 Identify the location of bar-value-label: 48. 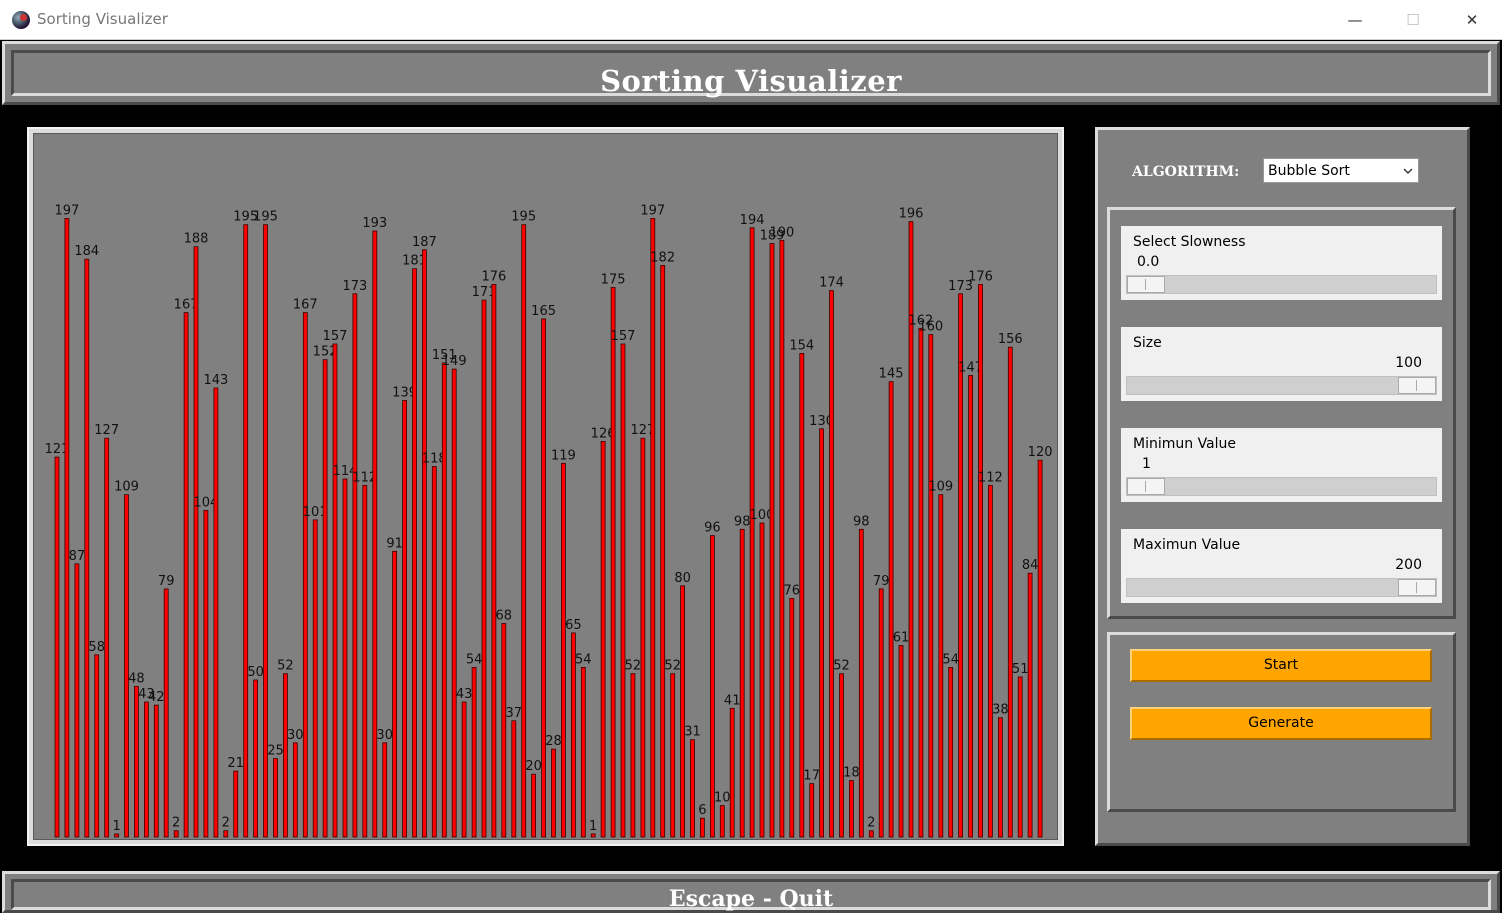
(136, 678).